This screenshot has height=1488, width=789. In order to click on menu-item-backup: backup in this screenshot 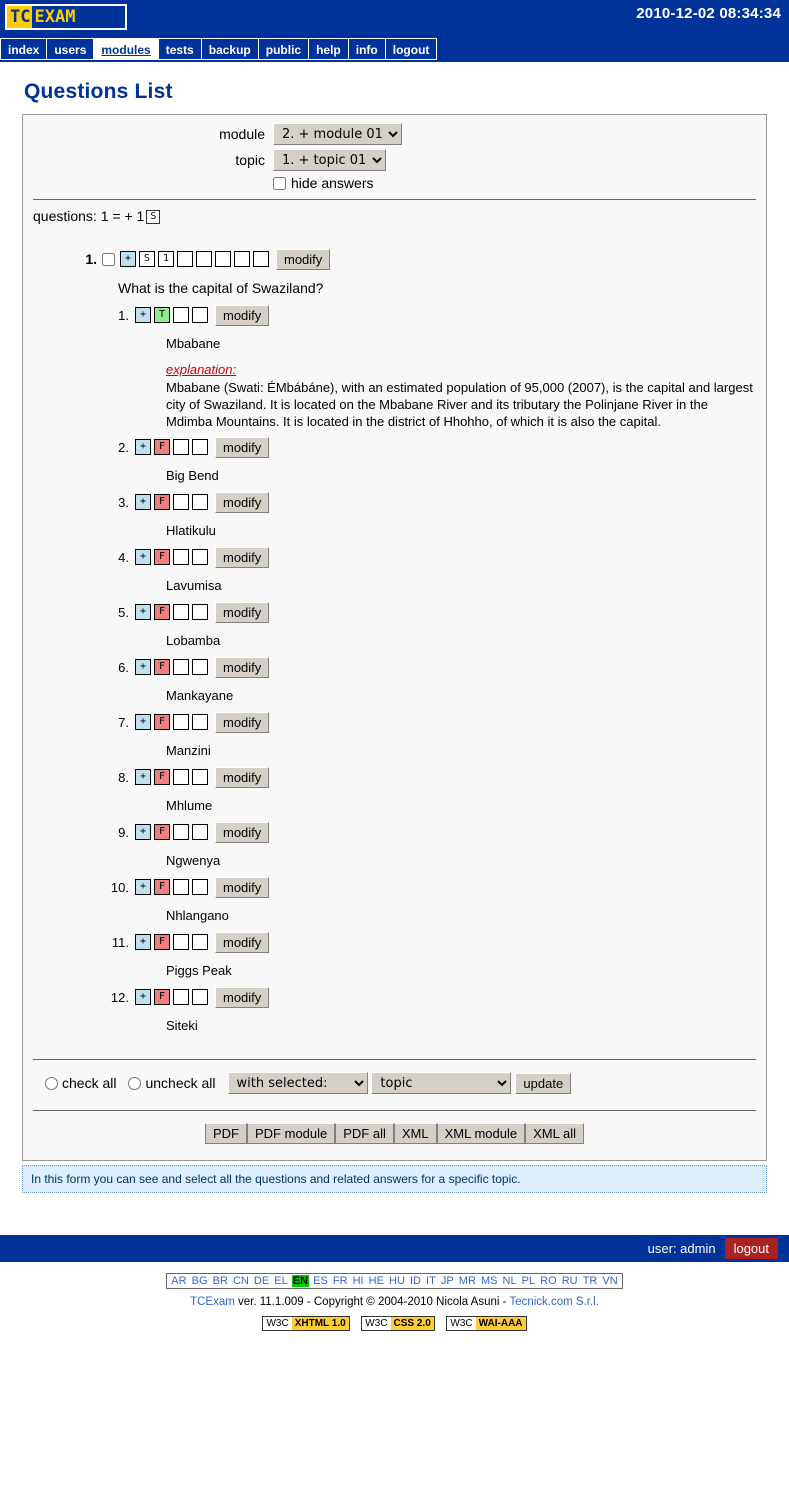, I will do `click(230, 49)`.